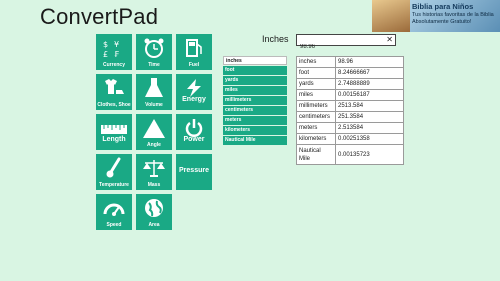  I want to click on table-row: centimeters 251.3584, so click(350, 117).